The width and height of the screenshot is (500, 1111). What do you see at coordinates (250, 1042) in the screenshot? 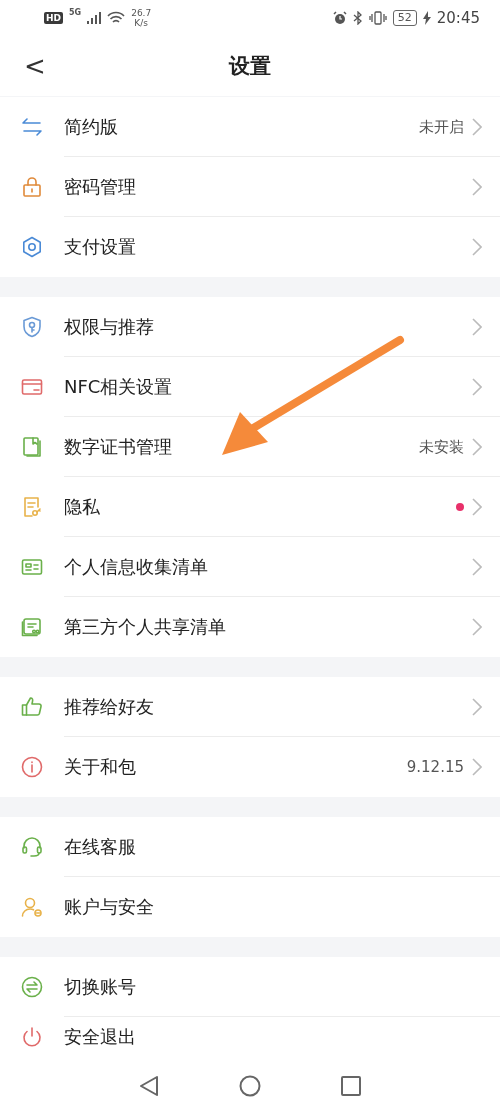
I see `settings-row: 安全退出` at bounding box center [250, 1042].